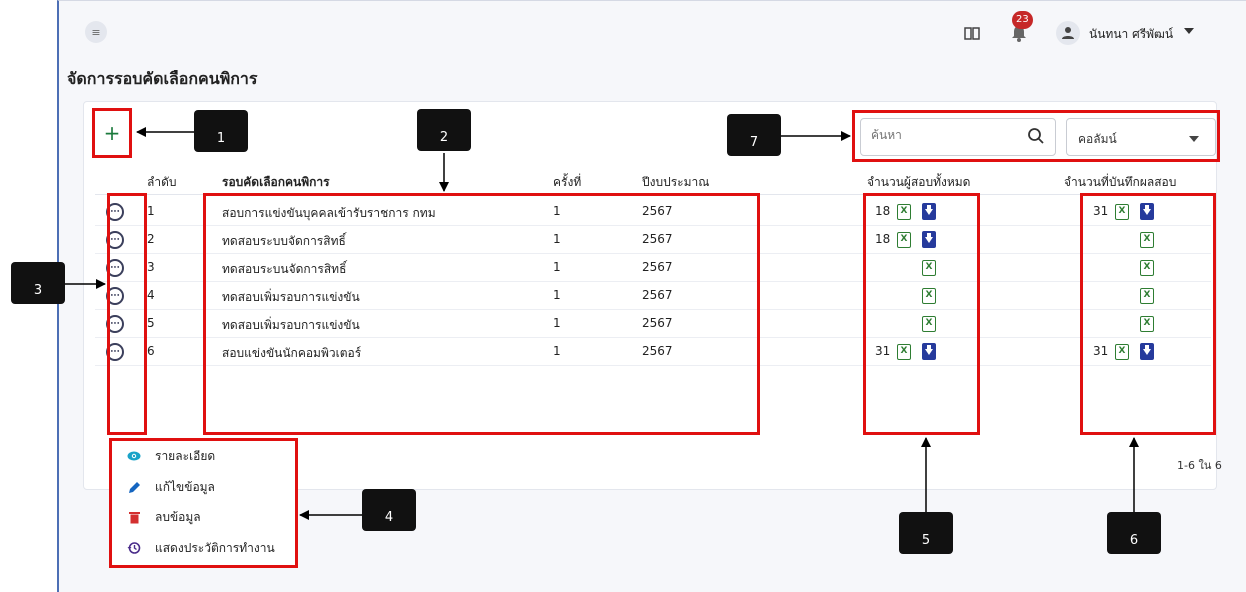 The image size is (1246, 592). What do you see at coordinates (676, 182) in the screenshot?
I see `column-header-year: ปีงบประมาณ` at bounding box center [676, 182].